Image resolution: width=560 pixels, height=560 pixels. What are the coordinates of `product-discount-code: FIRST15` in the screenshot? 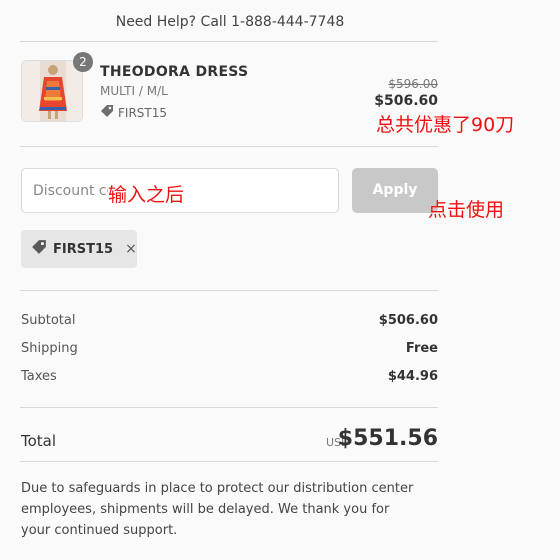 It's located at (133, 112).